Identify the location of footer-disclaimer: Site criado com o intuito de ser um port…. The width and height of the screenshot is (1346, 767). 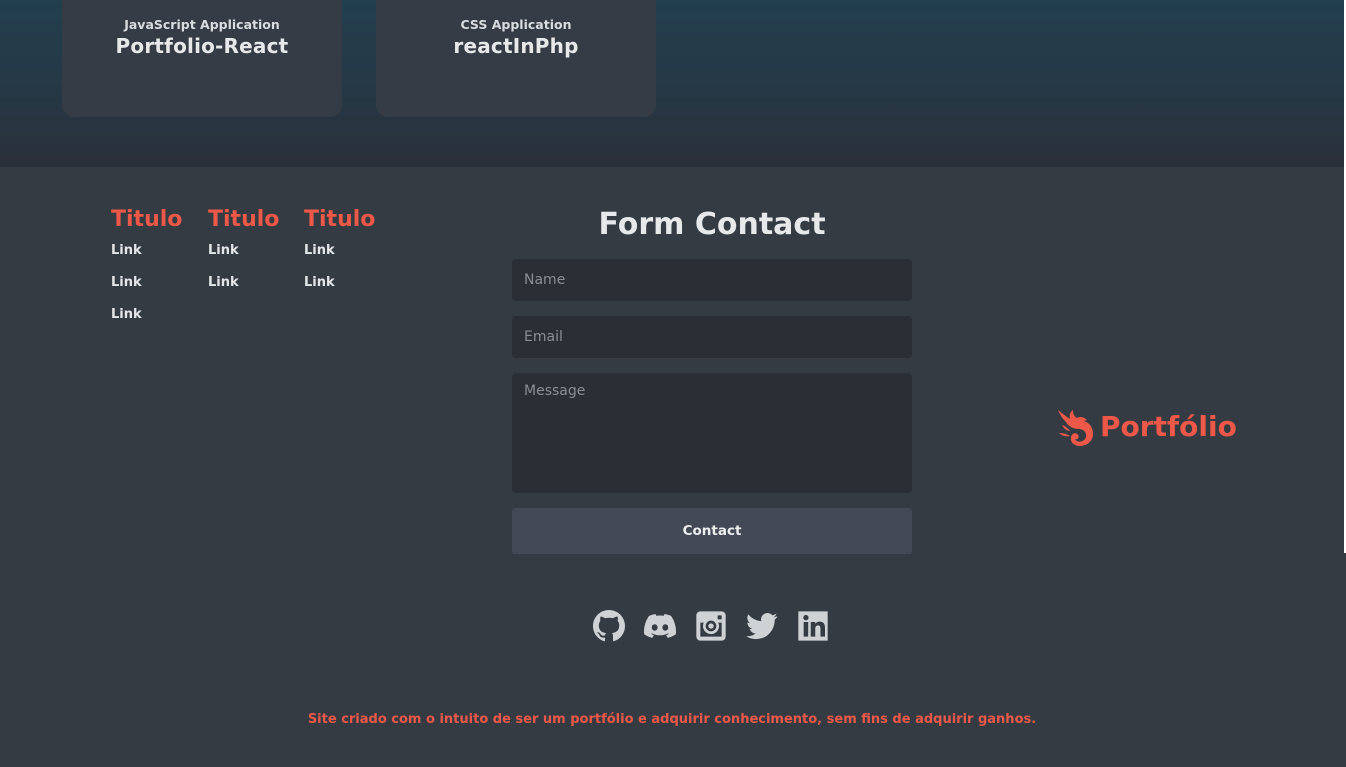
(672, 719).